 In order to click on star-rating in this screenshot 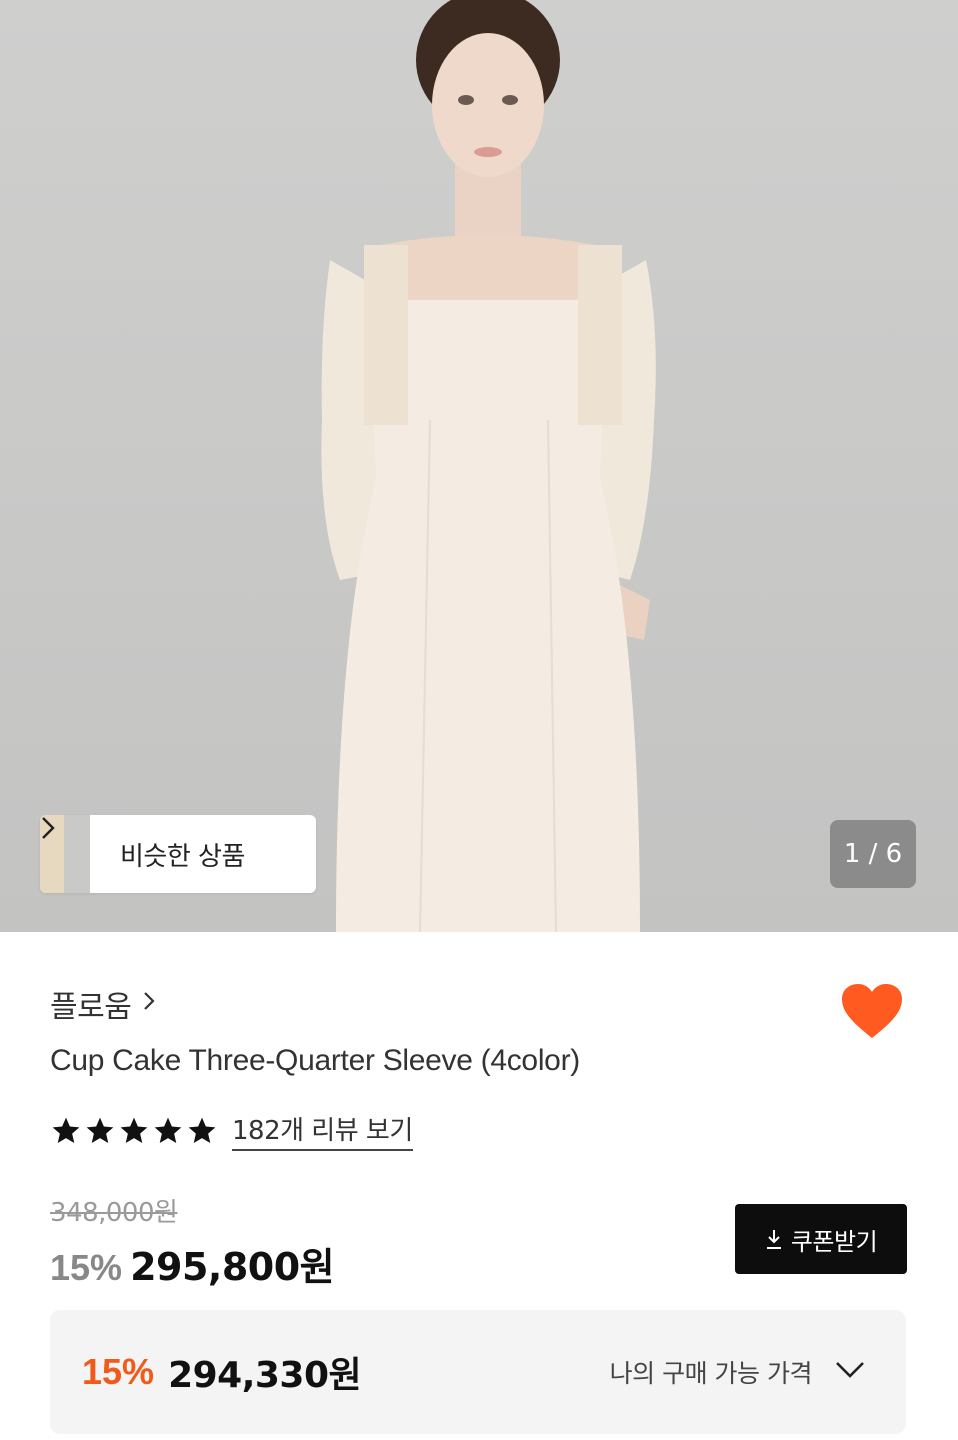, I will do `click(134, 1131)`.